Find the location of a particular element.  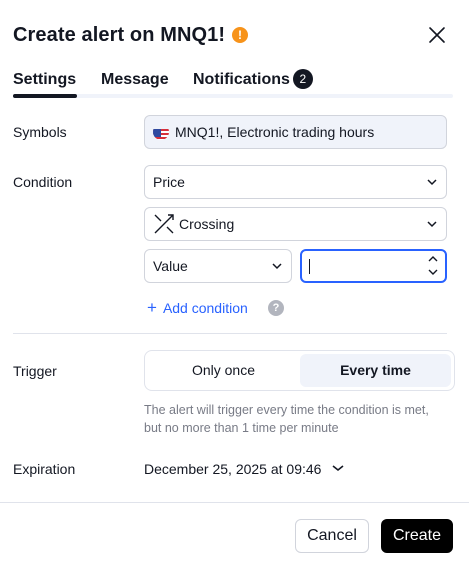

add-condition-button: + Add condition is located at coordinates (197, 308).